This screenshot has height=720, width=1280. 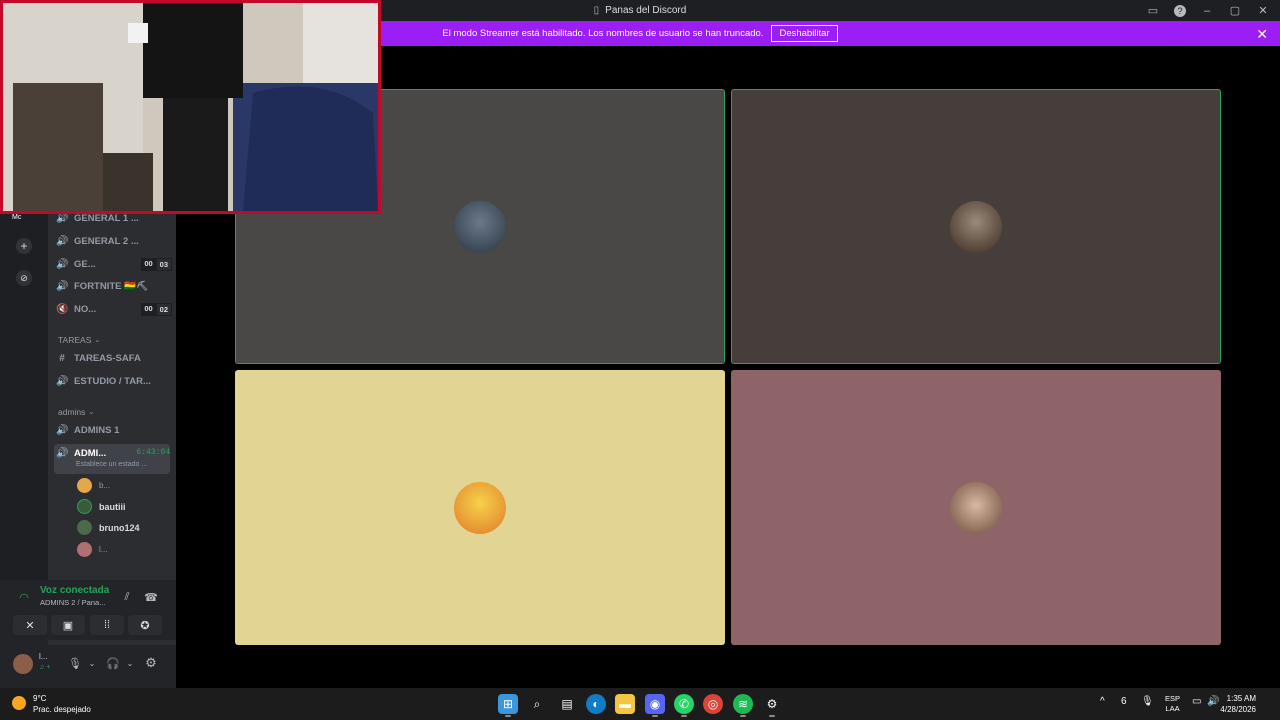 I want to click on server-abbrev: Mc, so click(x=16, y=217).